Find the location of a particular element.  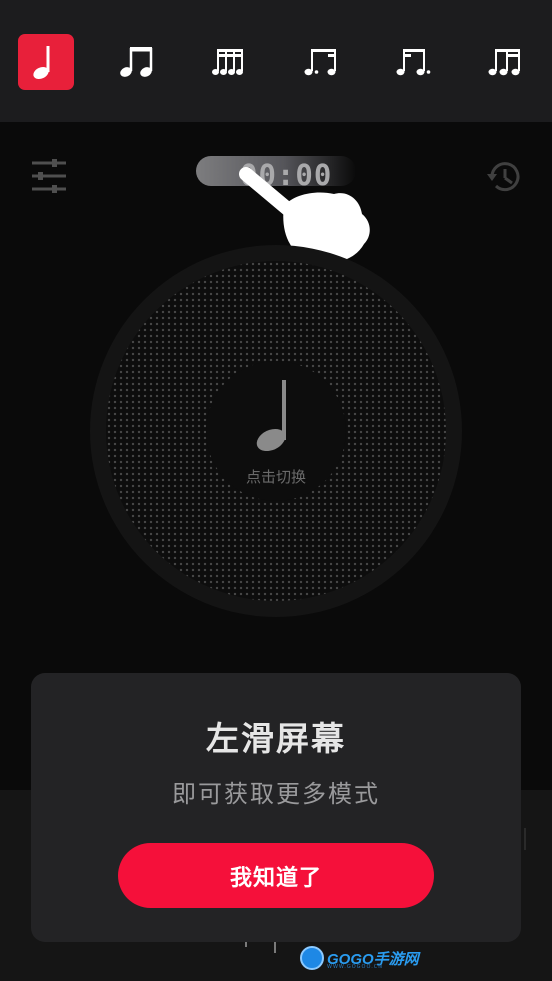

disc-switch-label: 点击切换 is located at coordinates (275, 477).